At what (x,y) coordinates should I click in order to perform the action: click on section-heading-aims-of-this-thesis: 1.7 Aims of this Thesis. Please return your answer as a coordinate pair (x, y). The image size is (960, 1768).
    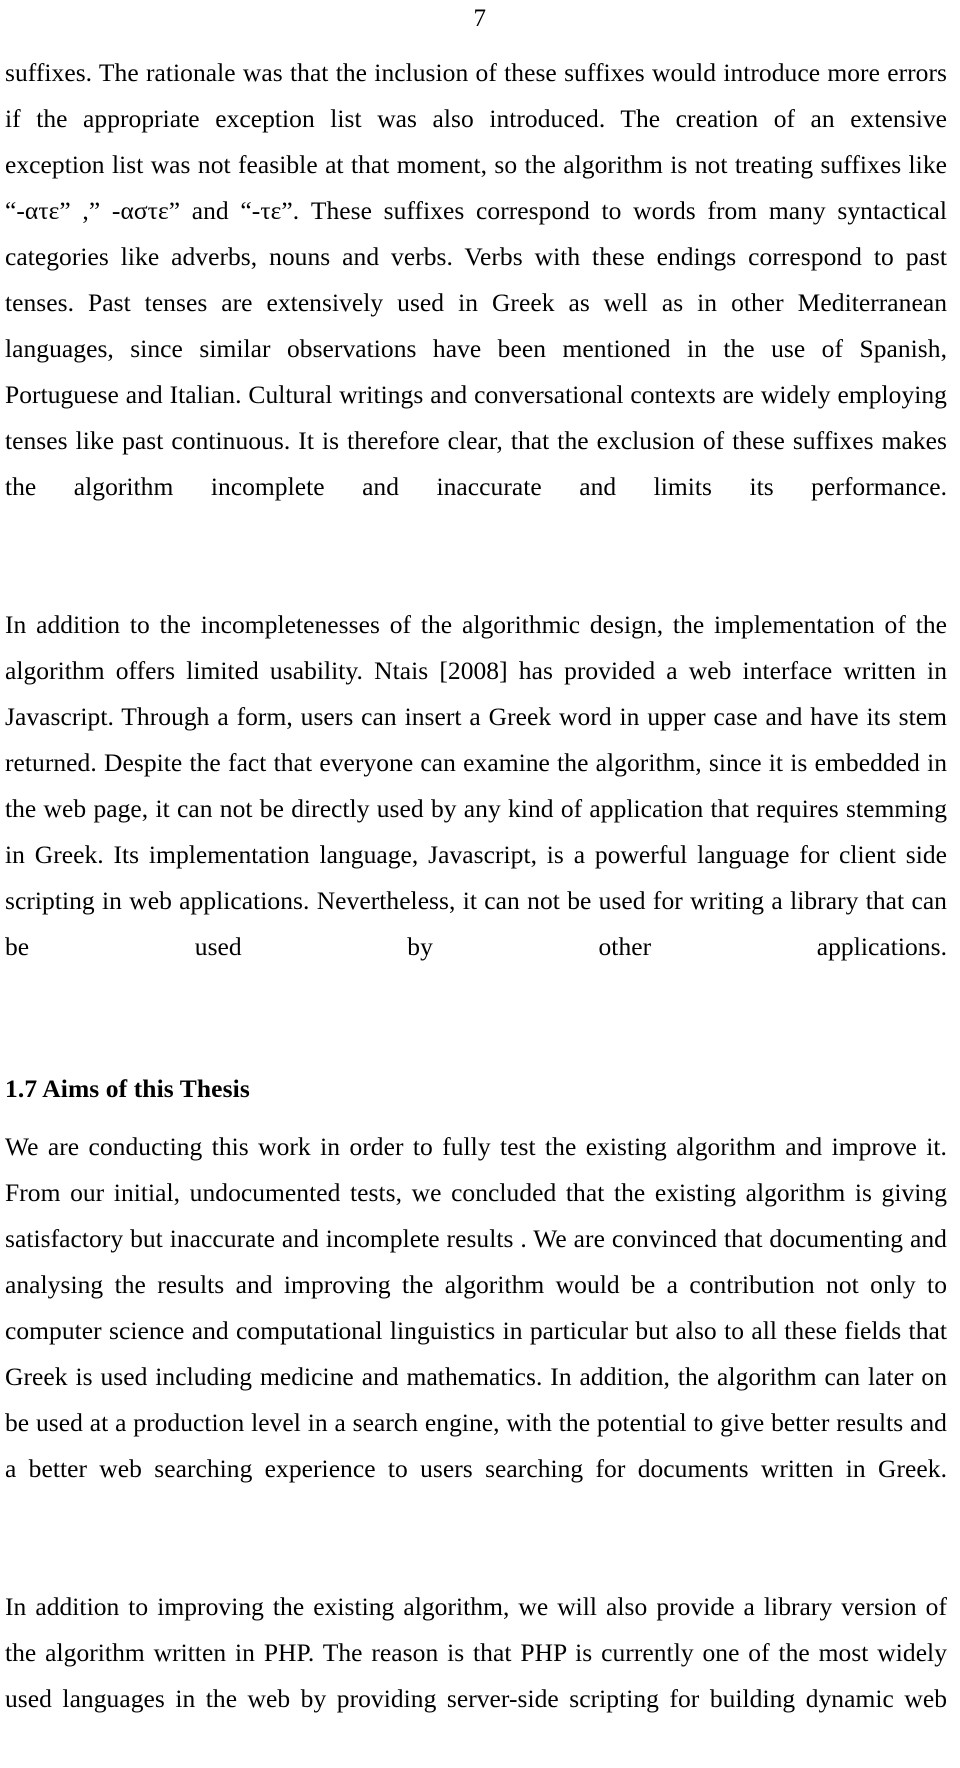
    Looking at the image, I should click on (127, 1088).